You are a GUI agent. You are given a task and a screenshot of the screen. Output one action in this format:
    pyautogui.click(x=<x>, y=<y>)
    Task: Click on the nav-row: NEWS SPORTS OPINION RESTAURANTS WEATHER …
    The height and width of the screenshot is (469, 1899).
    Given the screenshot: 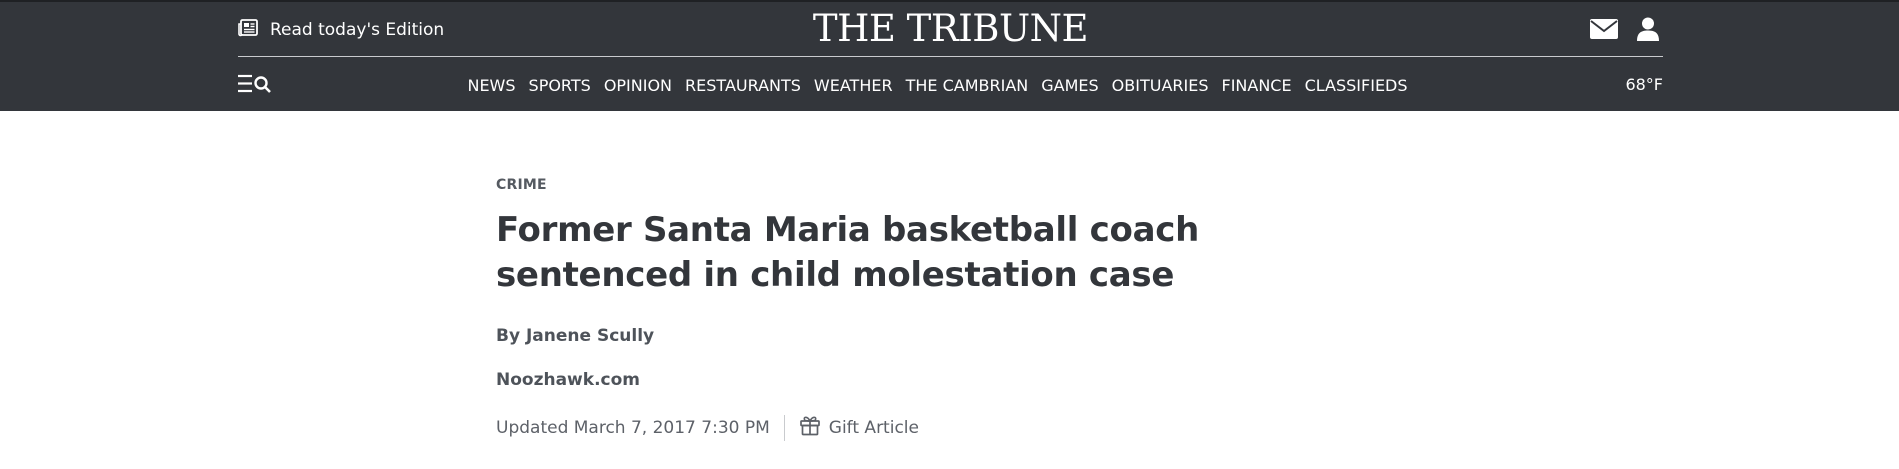 What is the action you would take?
    pyautogui.click(x=950, y=85)
    